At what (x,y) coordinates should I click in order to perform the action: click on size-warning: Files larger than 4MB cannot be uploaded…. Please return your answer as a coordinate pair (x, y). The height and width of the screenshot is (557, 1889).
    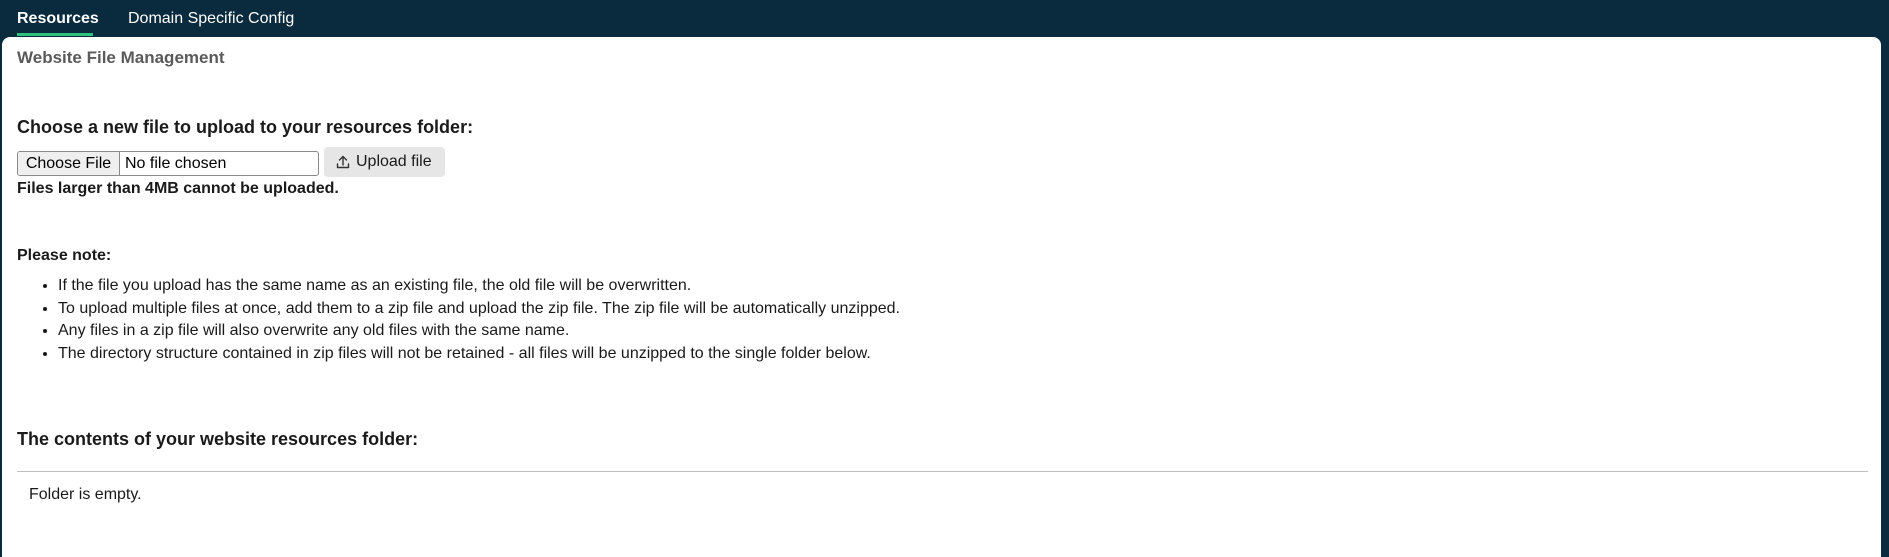
    Looking at the image, I should click on (178, 188).